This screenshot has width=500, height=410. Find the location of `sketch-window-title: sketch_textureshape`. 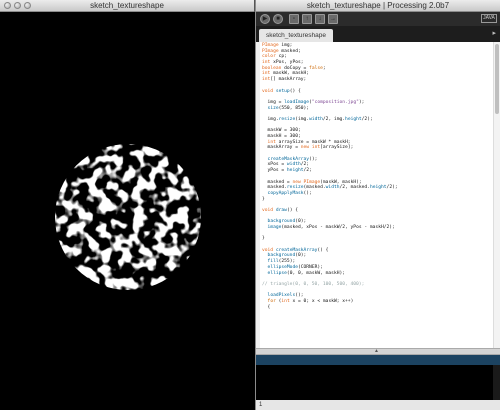

sketch-window-title: sketch_textureshape is located at coordinates (127, 5).